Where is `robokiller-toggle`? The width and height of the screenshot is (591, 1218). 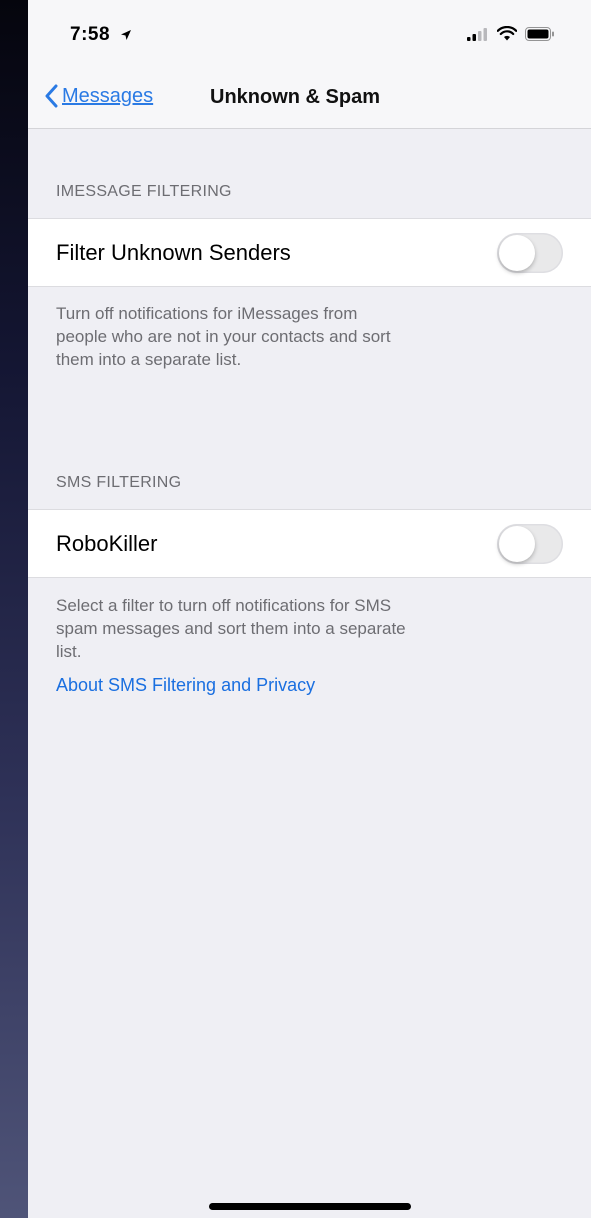
robokiller-toggle is located at coordinates (530, 544).